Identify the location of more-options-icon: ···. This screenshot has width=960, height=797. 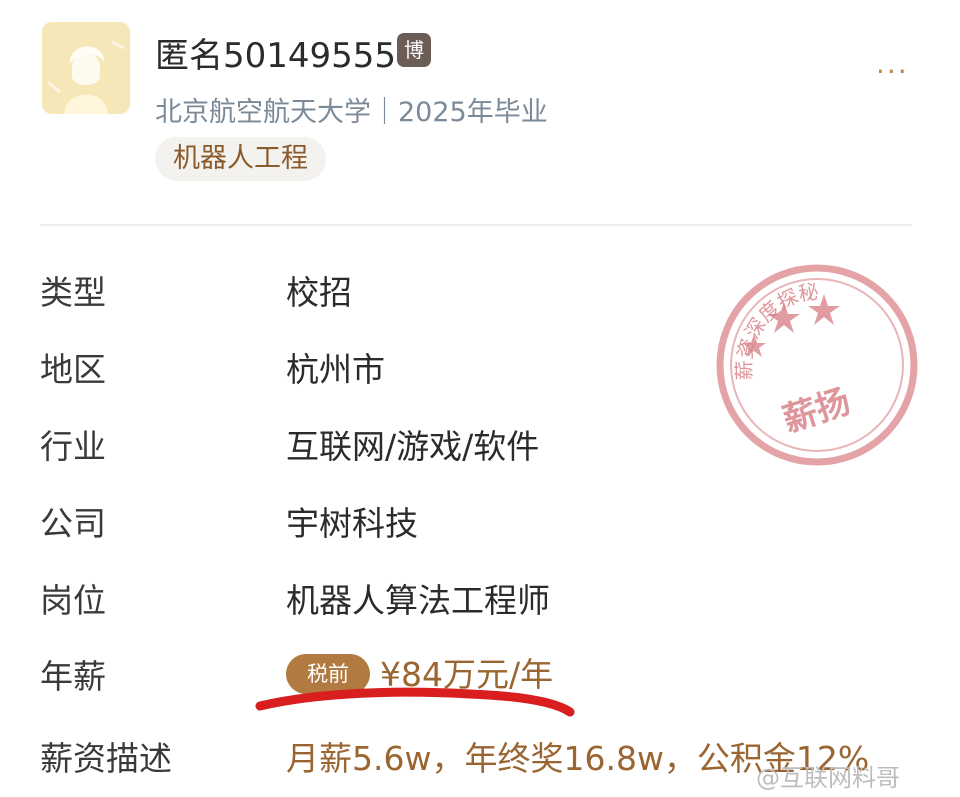
(899, 72).